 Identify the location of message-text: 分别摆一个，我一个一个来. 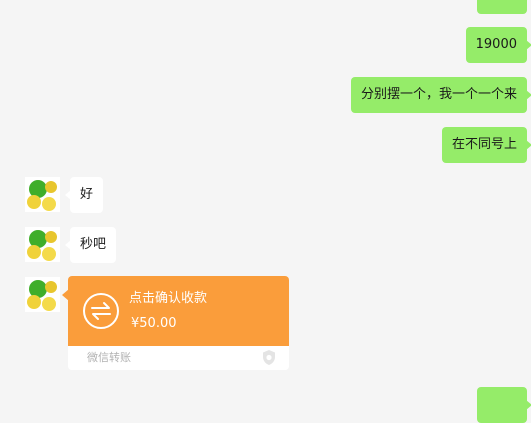
(438, 94).